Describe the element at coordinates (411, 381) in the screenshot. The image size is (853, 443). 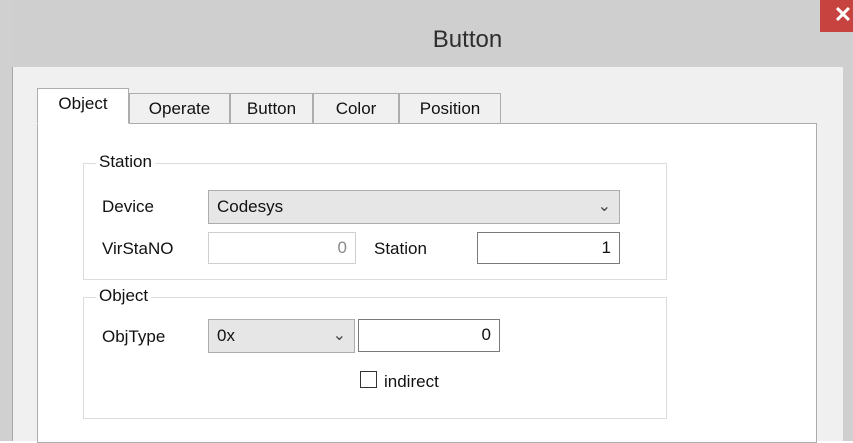
I see `indirect-label: indirect` at that location.